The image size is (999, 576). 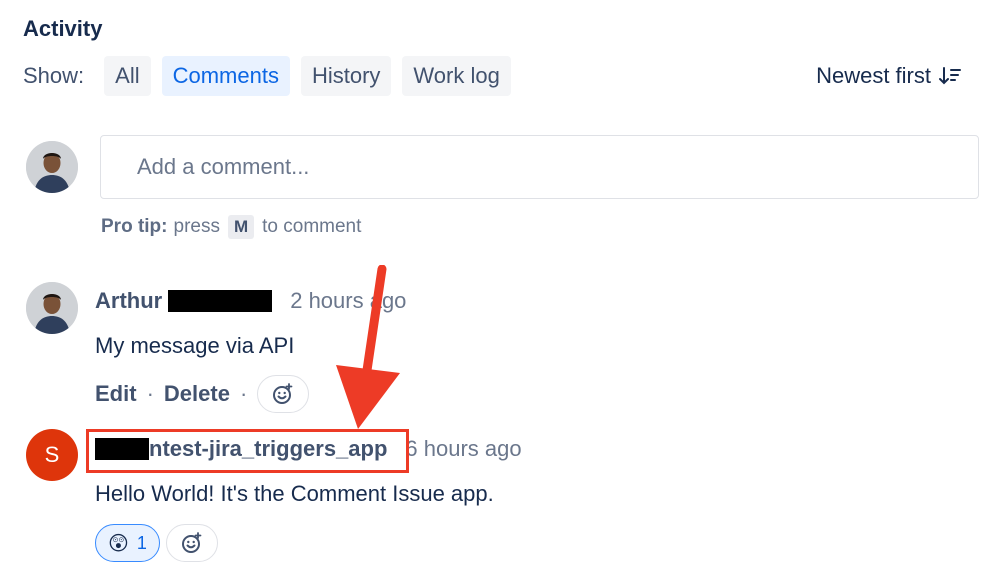 I want to click on annotation-highlight-box, so click(x=247, y=451).